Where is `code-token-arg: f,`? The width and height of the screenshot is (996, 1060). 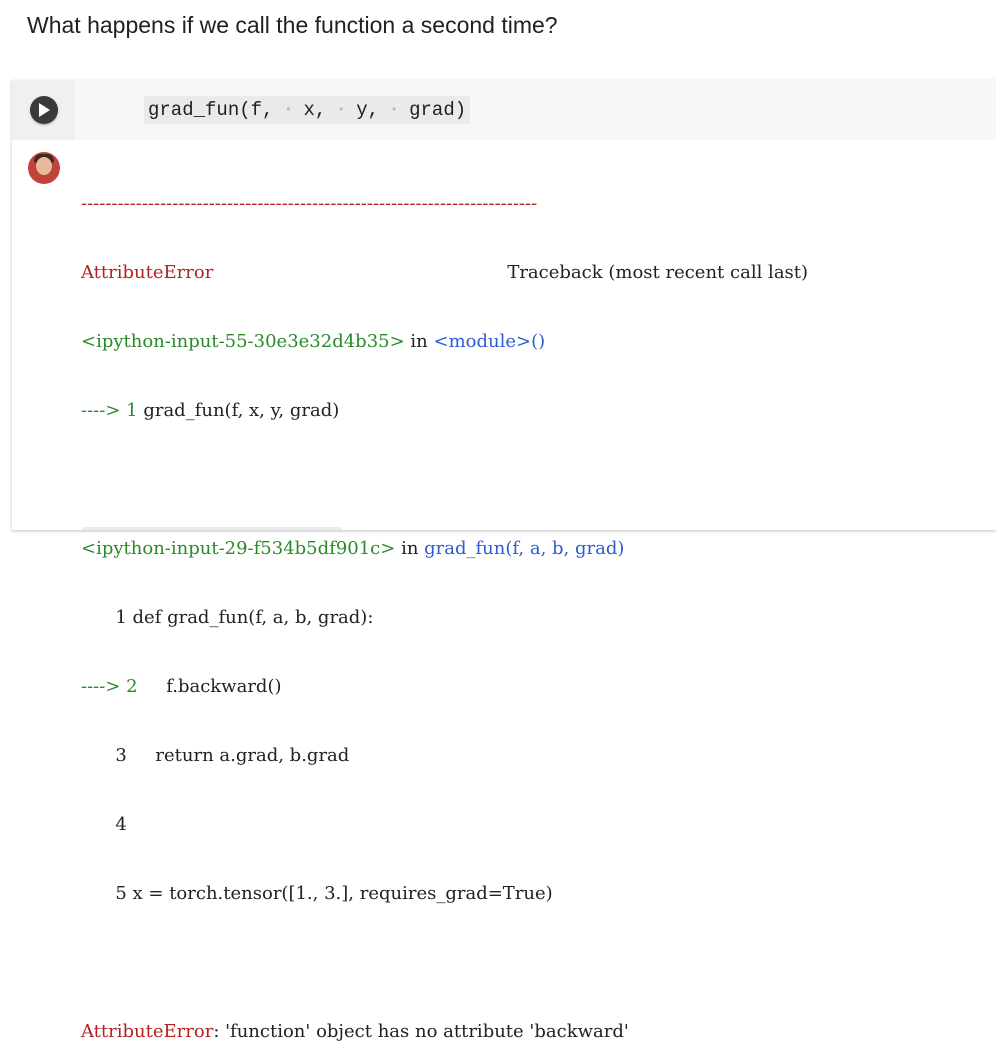 code-token-arg: f, is located at coordinates (262, 110).